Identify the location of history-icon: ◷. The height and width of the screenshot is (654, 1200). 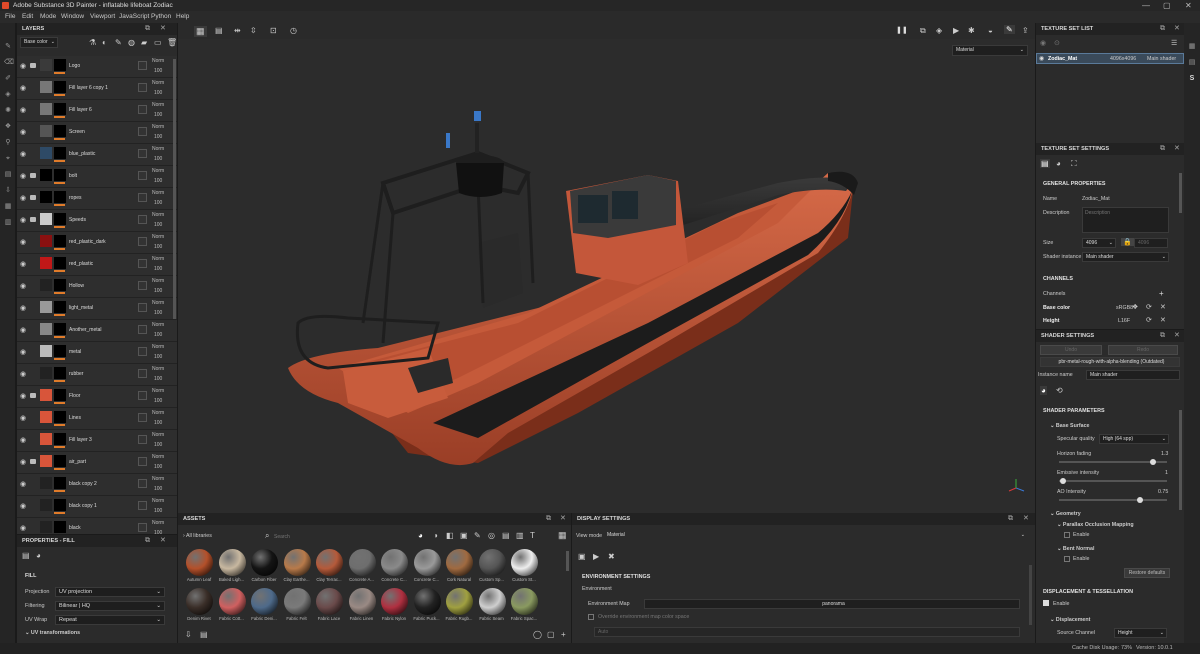
(293, 30).